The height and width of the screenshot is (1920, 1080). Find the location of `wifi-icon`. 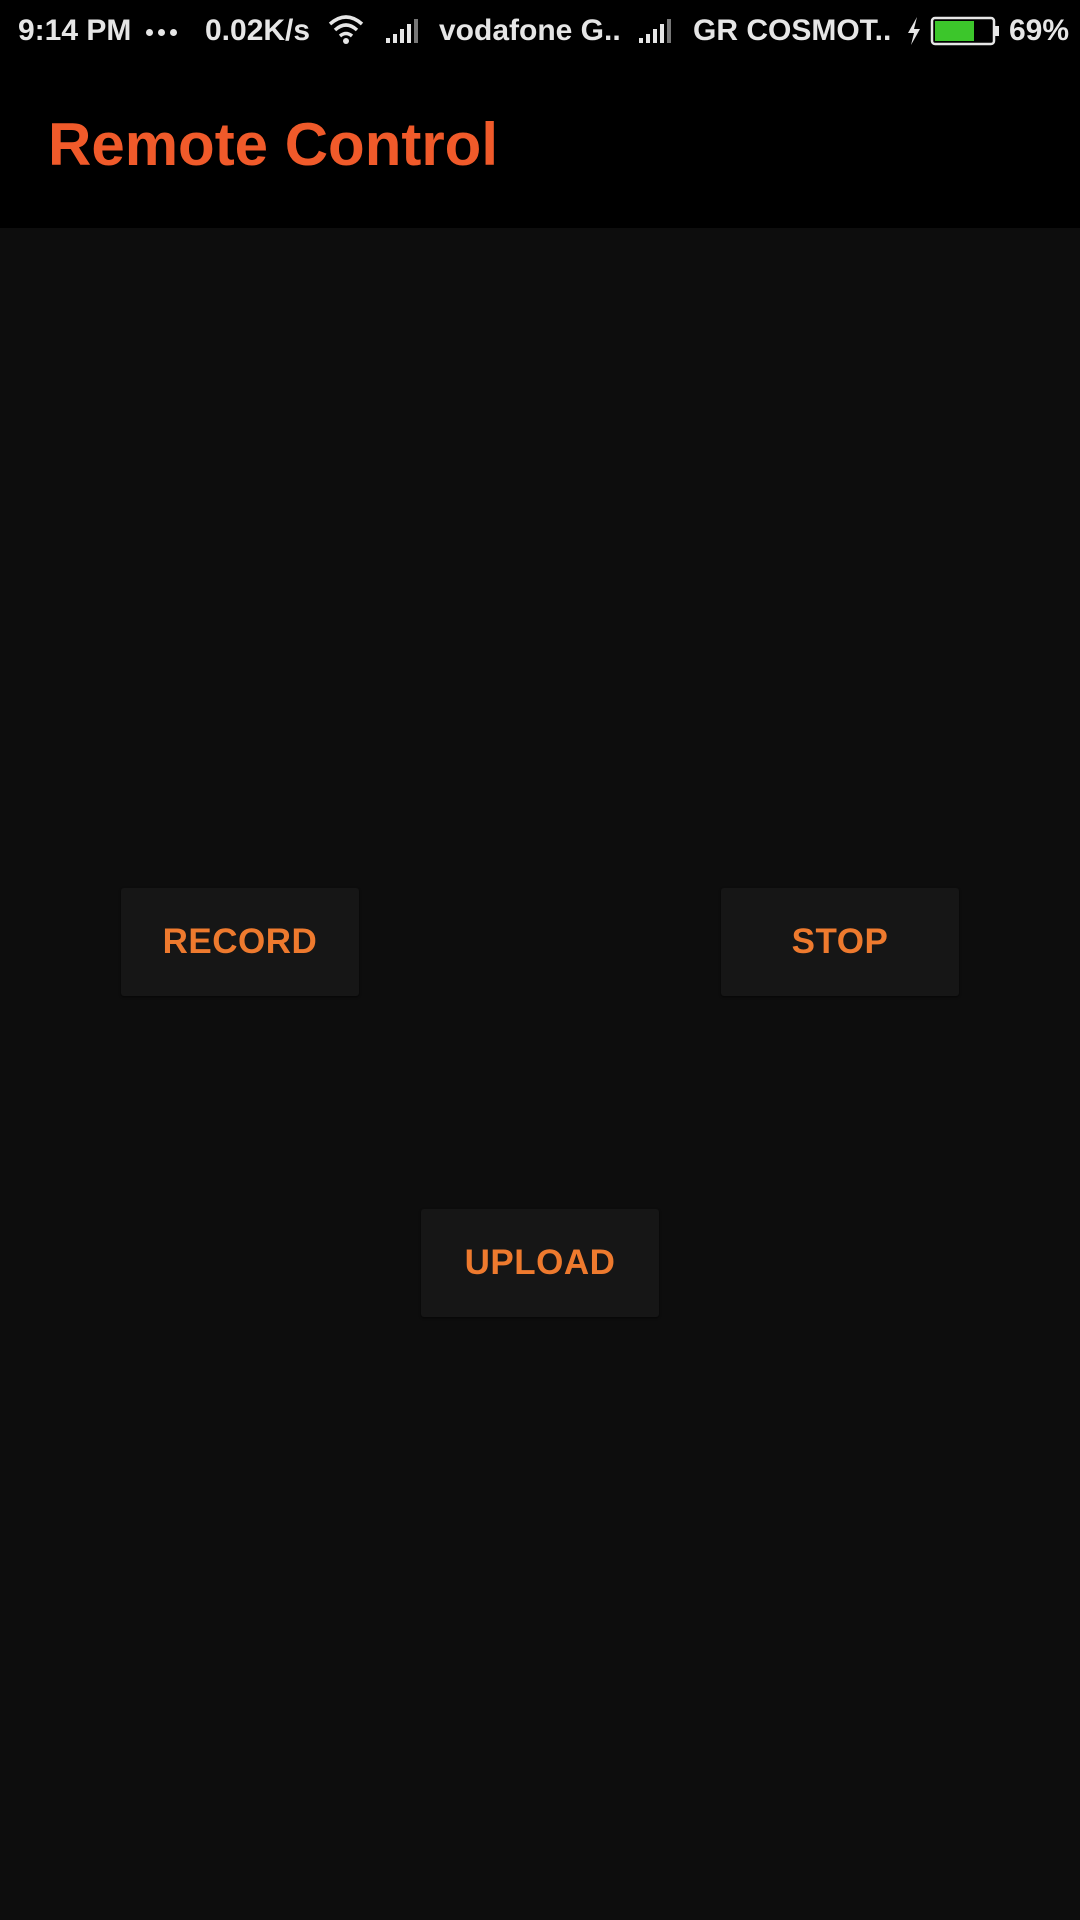

wifi-icon is located at coordinates (346, 31).